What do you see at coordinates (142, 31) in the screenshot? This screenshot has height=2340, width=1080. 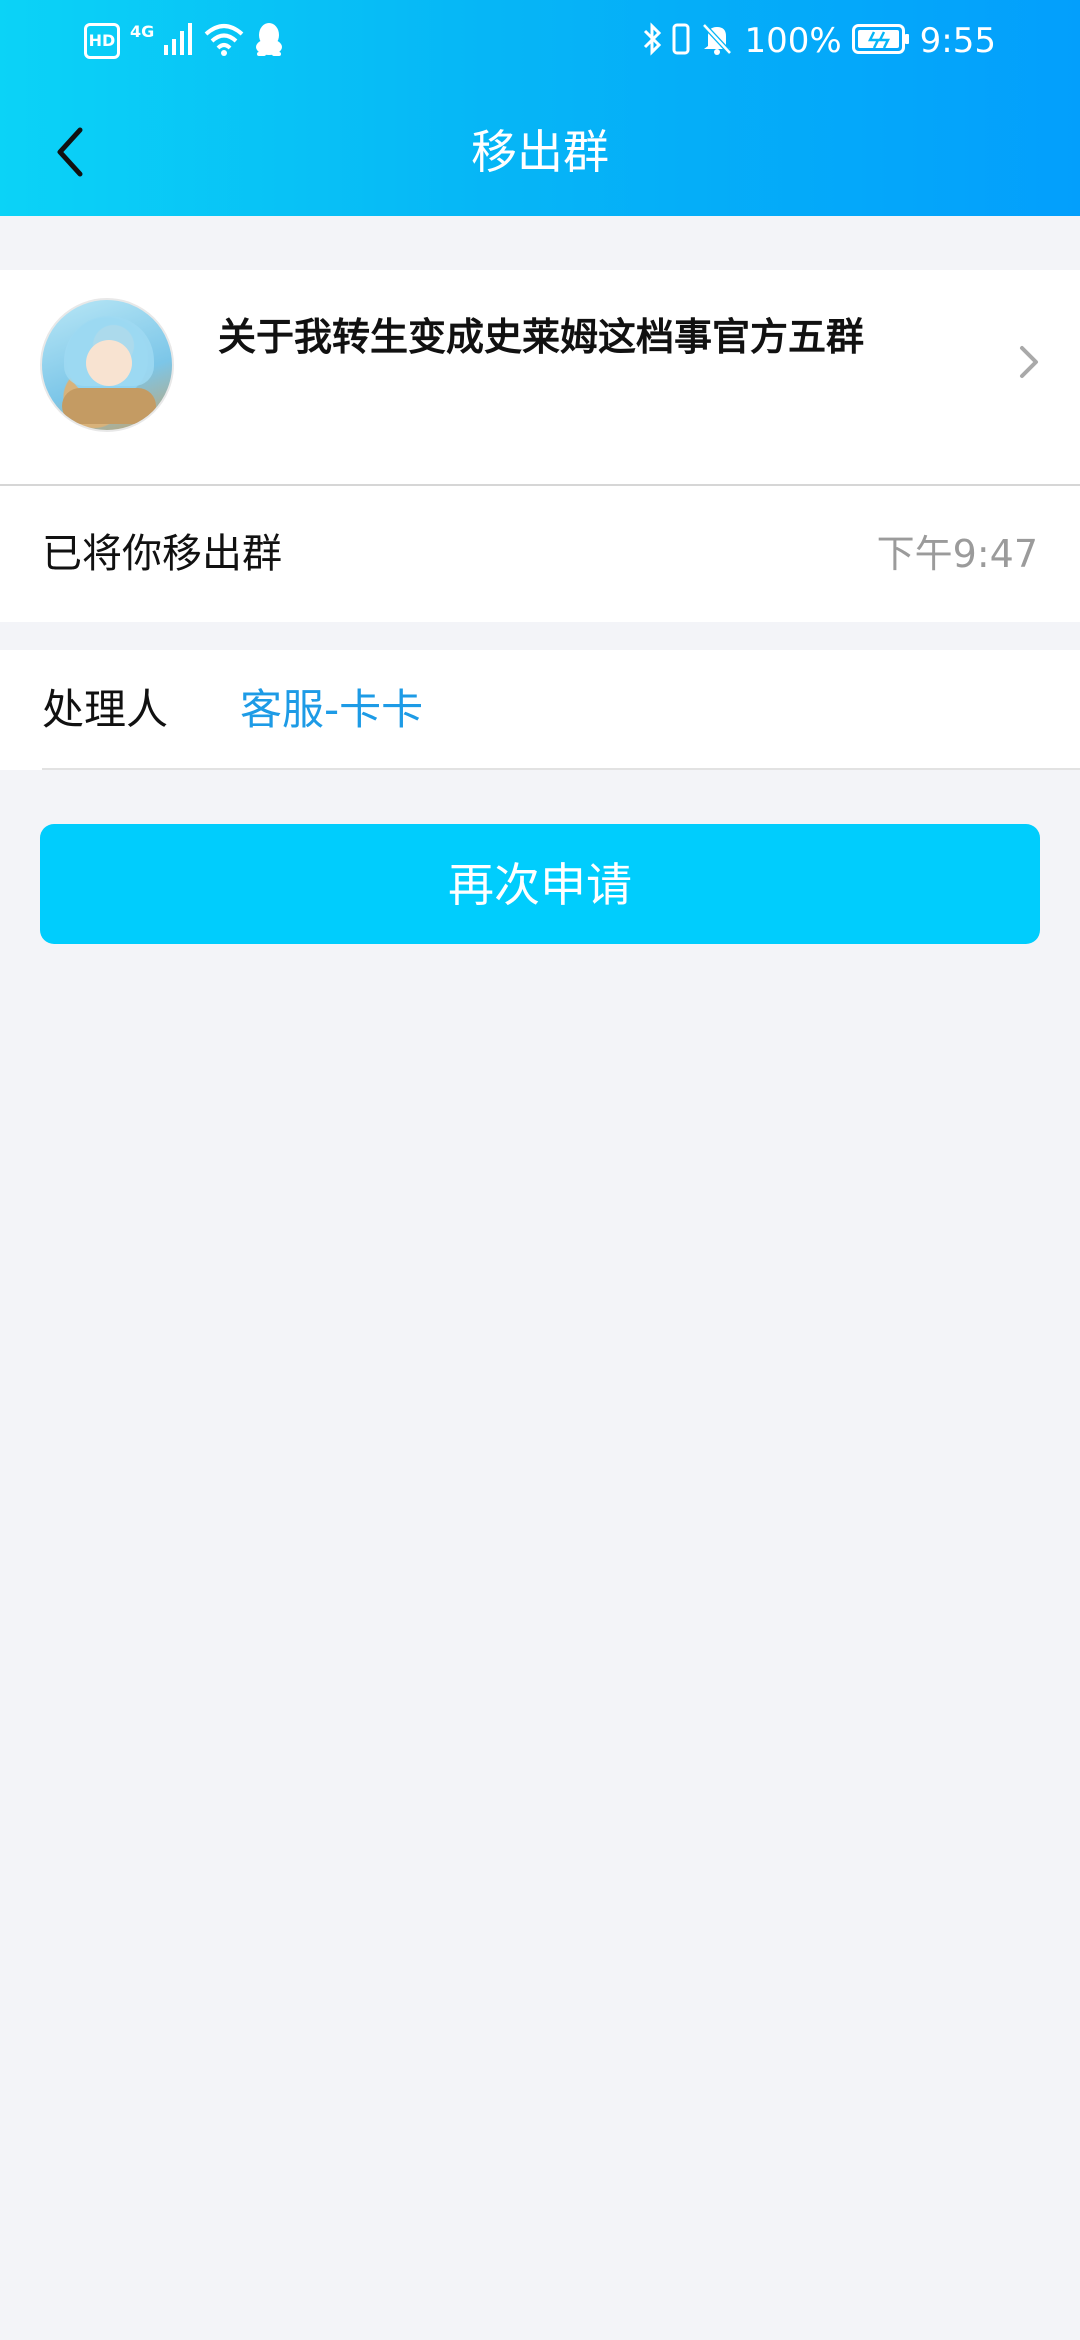 I see `network-type: 4G` at bounding box center [142, 31].